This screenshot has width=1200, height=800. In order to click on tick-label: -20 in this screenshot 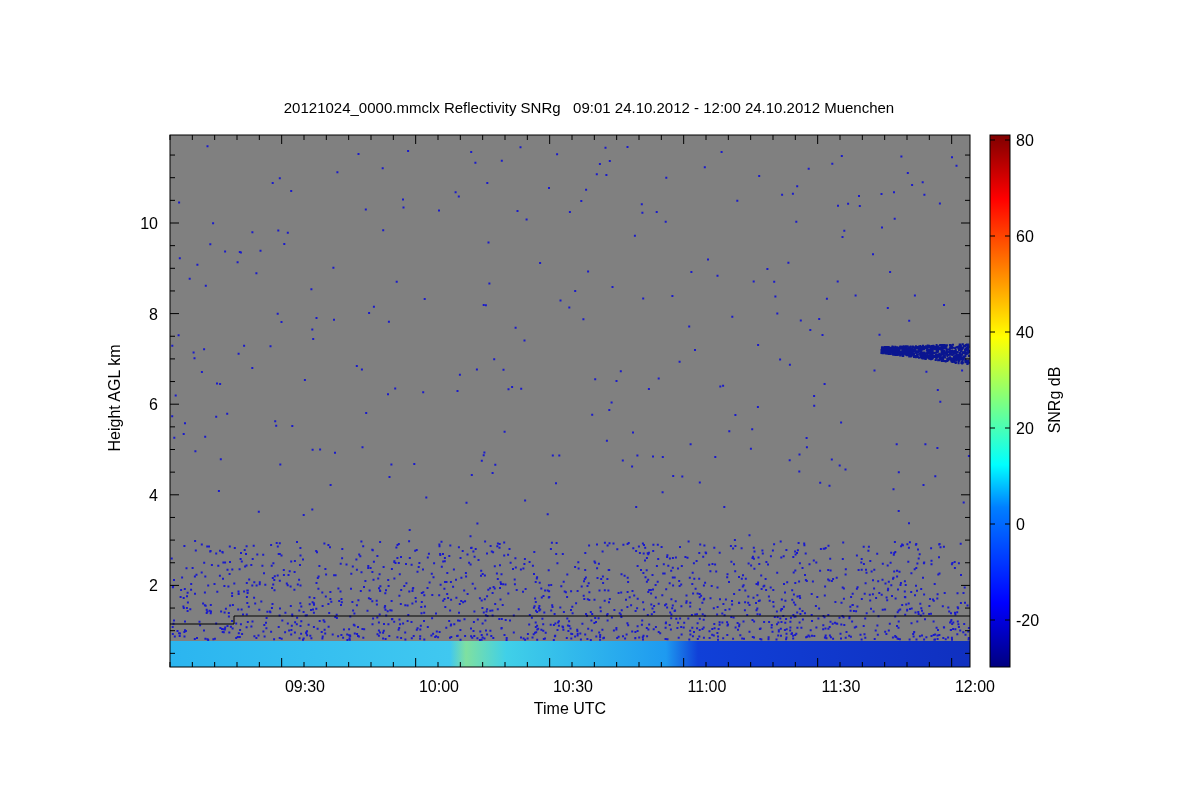, I will do `click(1028, 620)`.